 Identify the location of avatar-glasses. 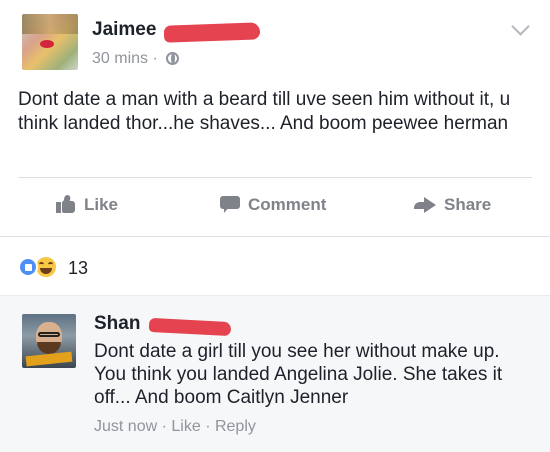
(49, 334).